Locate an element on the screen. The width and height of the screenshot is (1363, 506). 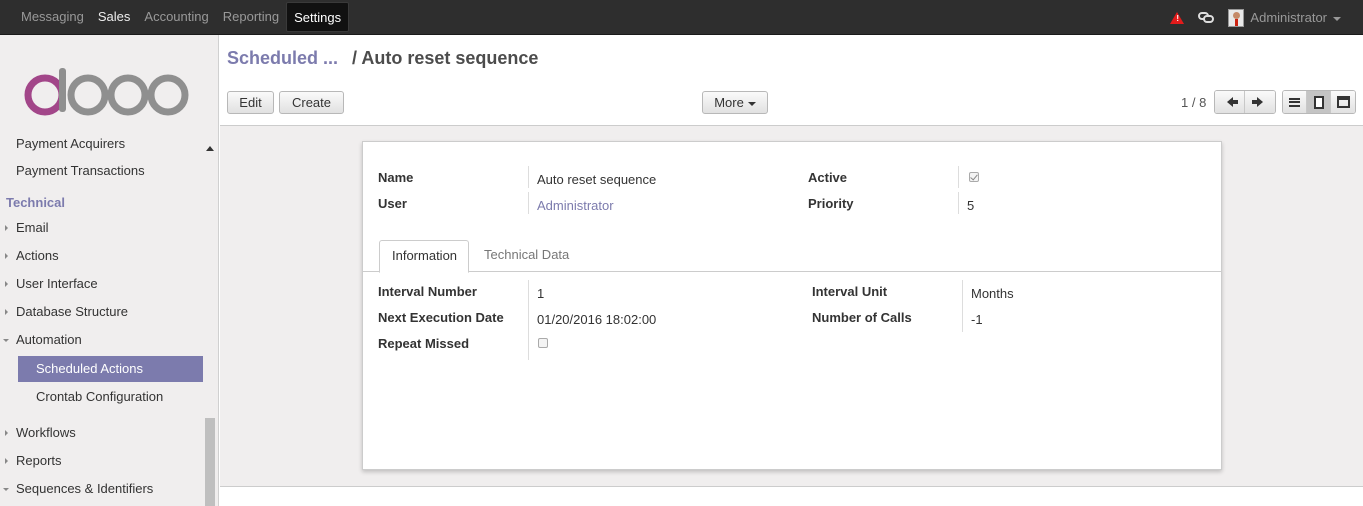
edit-button: Edit is located at coordinates (250, 102).